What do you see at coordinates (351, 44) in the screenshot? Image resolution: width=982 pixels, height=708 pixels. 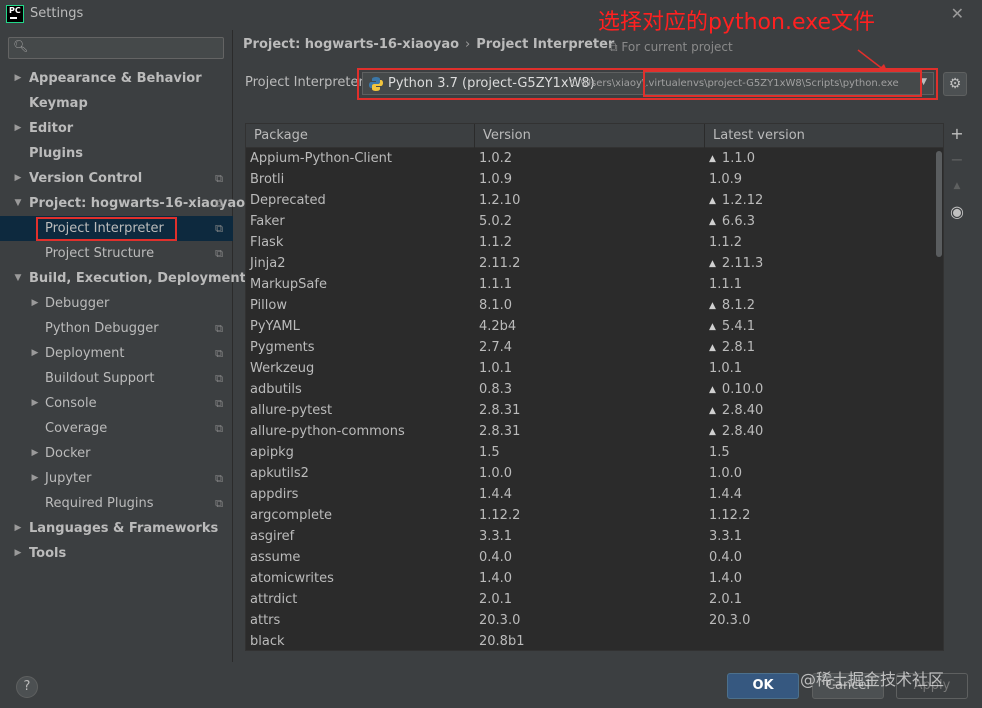 I see `breadcrumb-project: Project: hogwarts-16-xiaoyao` at bounding box center [351, 44].